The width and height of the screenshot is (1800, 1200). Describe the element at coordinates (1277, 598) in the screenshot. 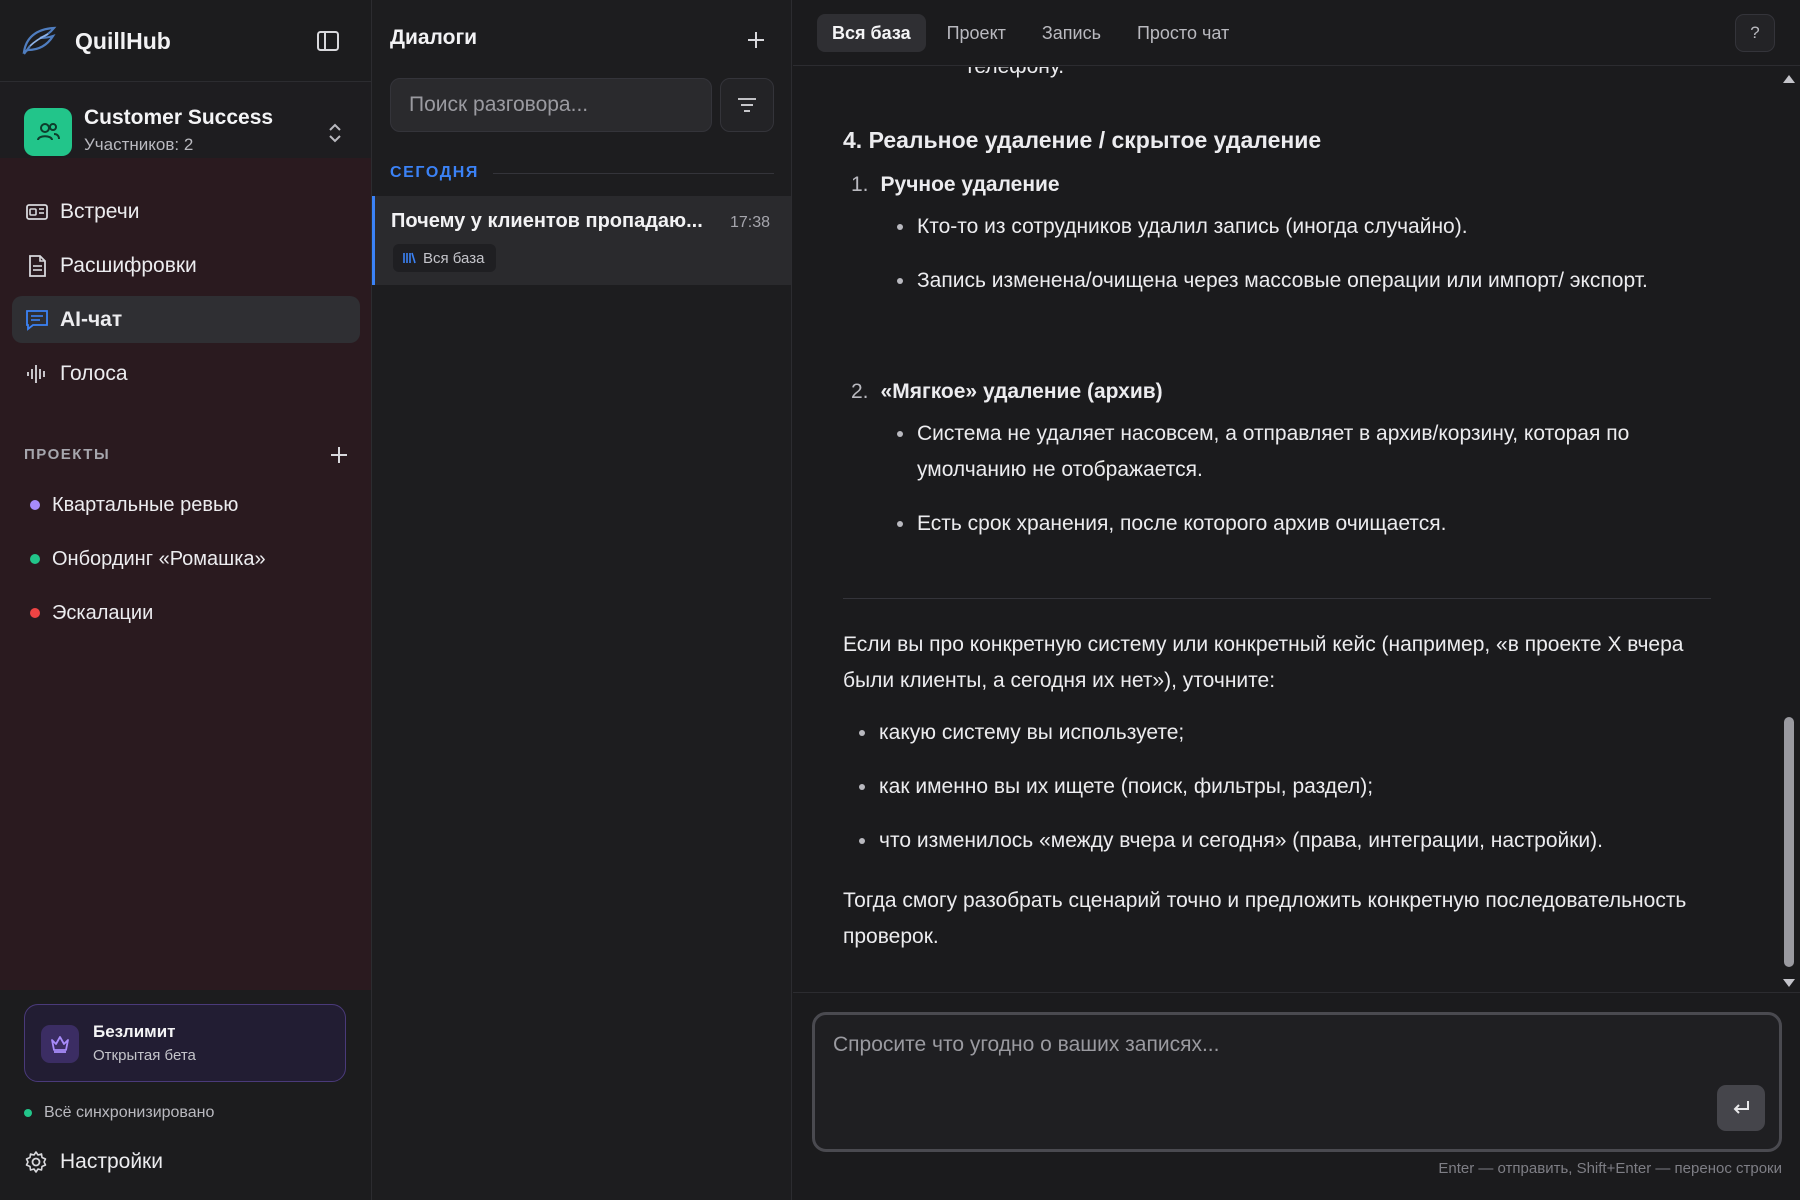

I see `divider` at that location.